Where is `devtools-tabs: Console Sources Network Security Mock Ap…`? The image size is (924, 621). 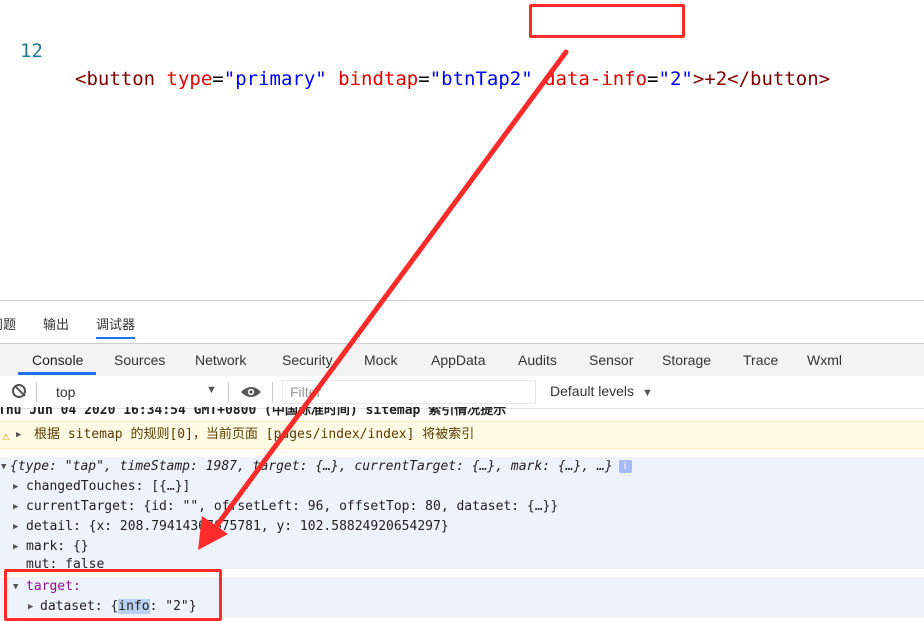 devtools-tabs: Console Sources Network Security Mock Ap… is located at coordinates (462, 360).